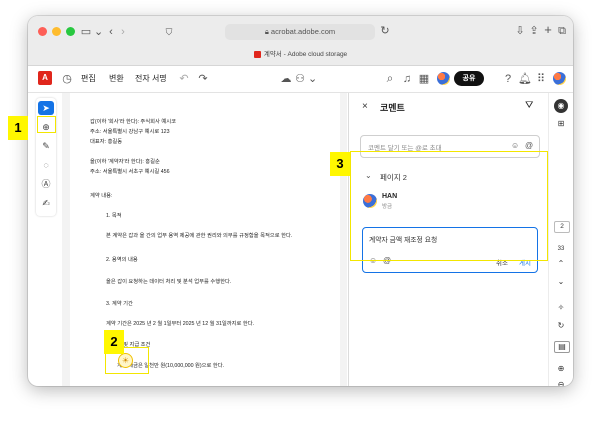 This screenshot has width=600, height=424. What do you see at coordinates (340, 164) in the screenshot?
I see `step-badge-3: 3` at bounding box center [340, 164].